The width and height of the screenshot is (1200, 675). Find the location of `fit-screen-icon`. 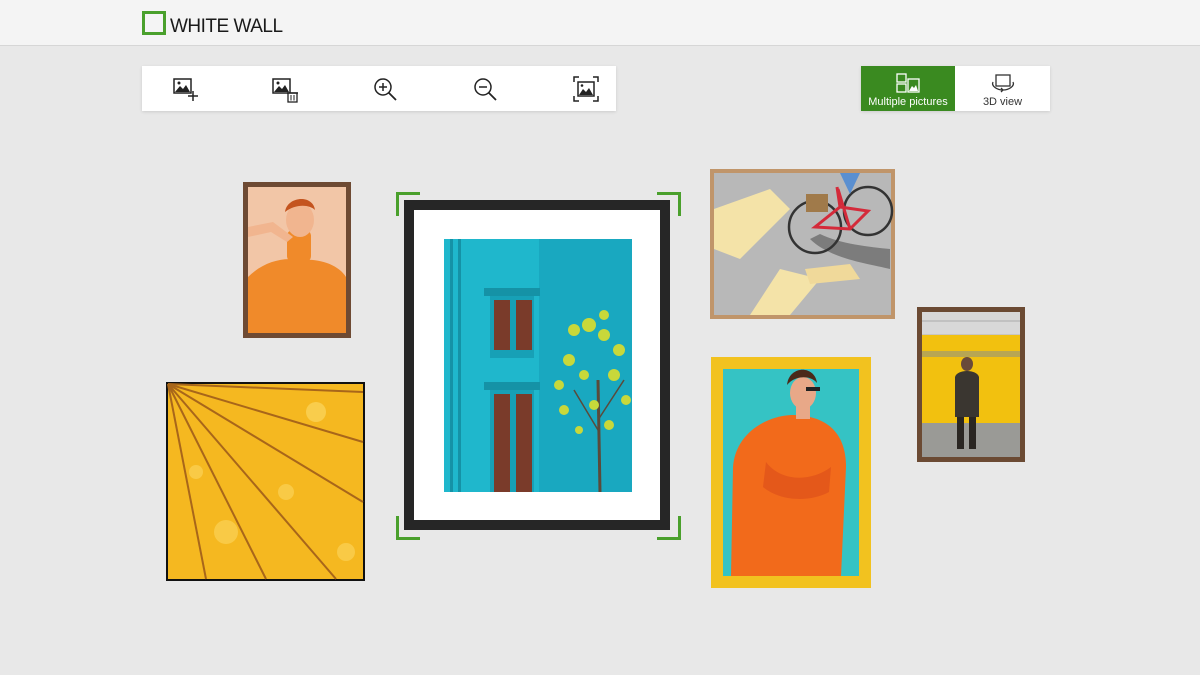

fit-screen-icon is located at coordinates (586, 88).